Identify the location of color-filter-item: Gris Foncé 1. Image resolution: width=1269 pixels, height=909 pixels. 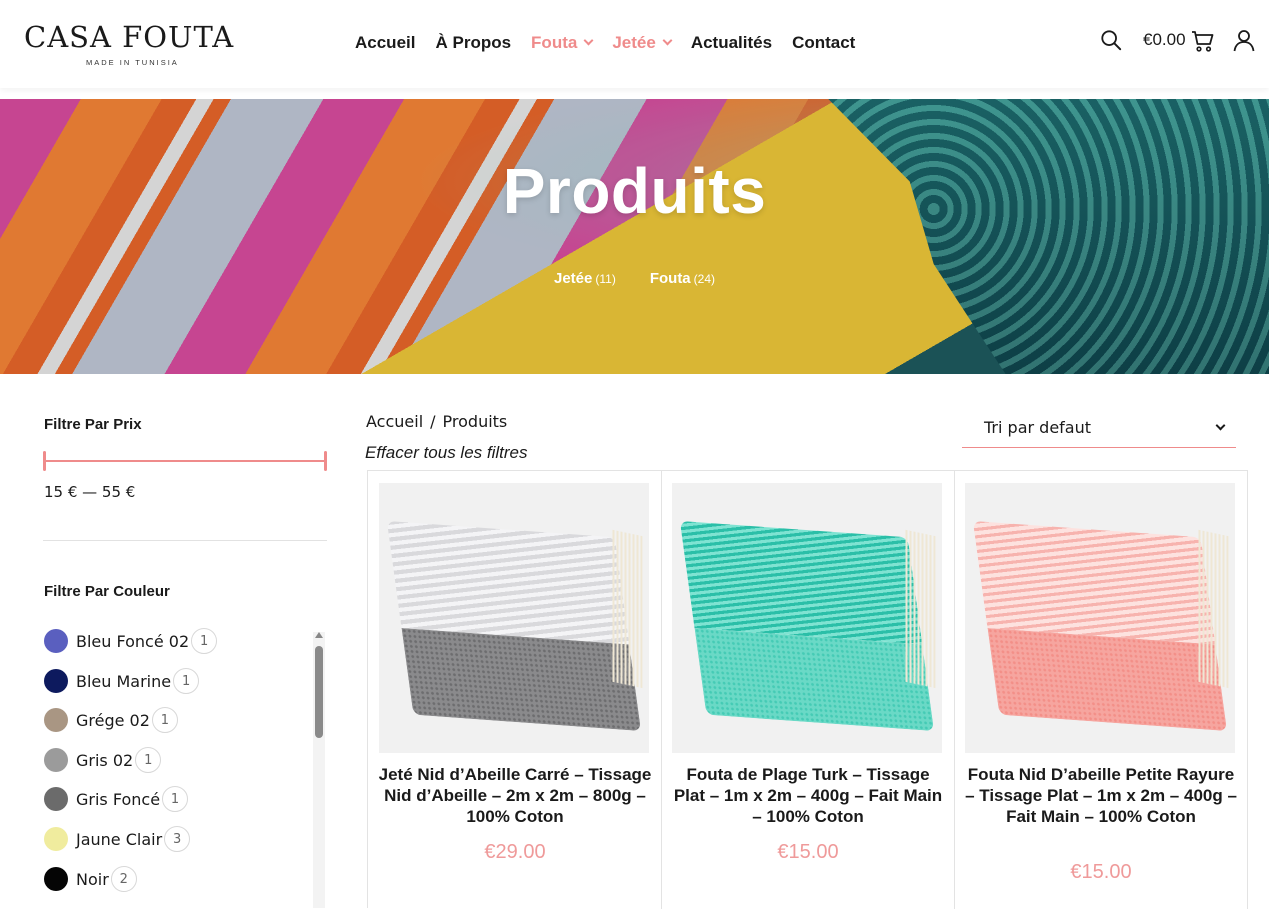
(116, 799).